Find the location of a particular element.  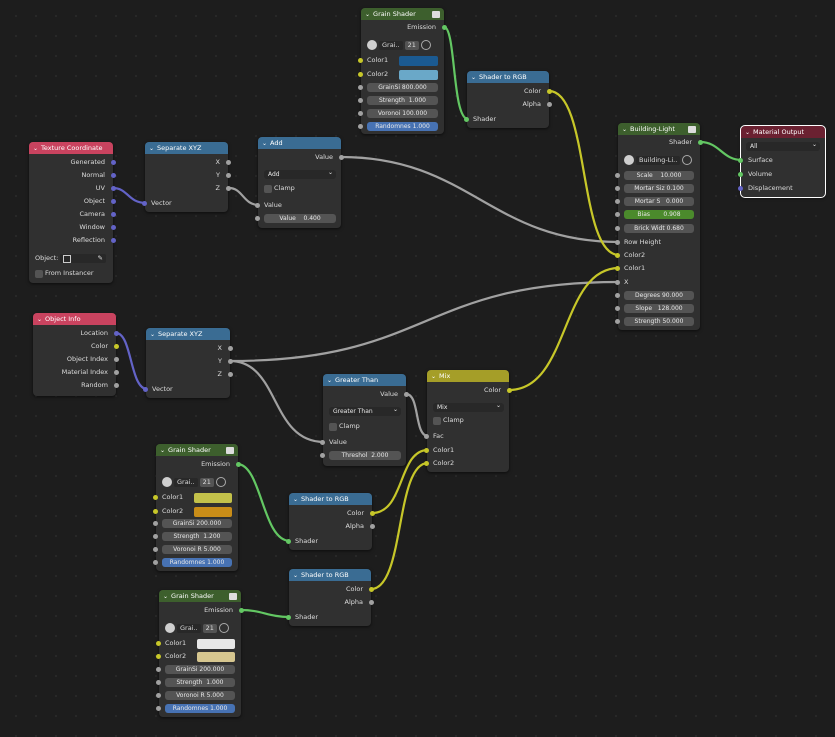

socket-value-out is located at coordinates (406, 394).